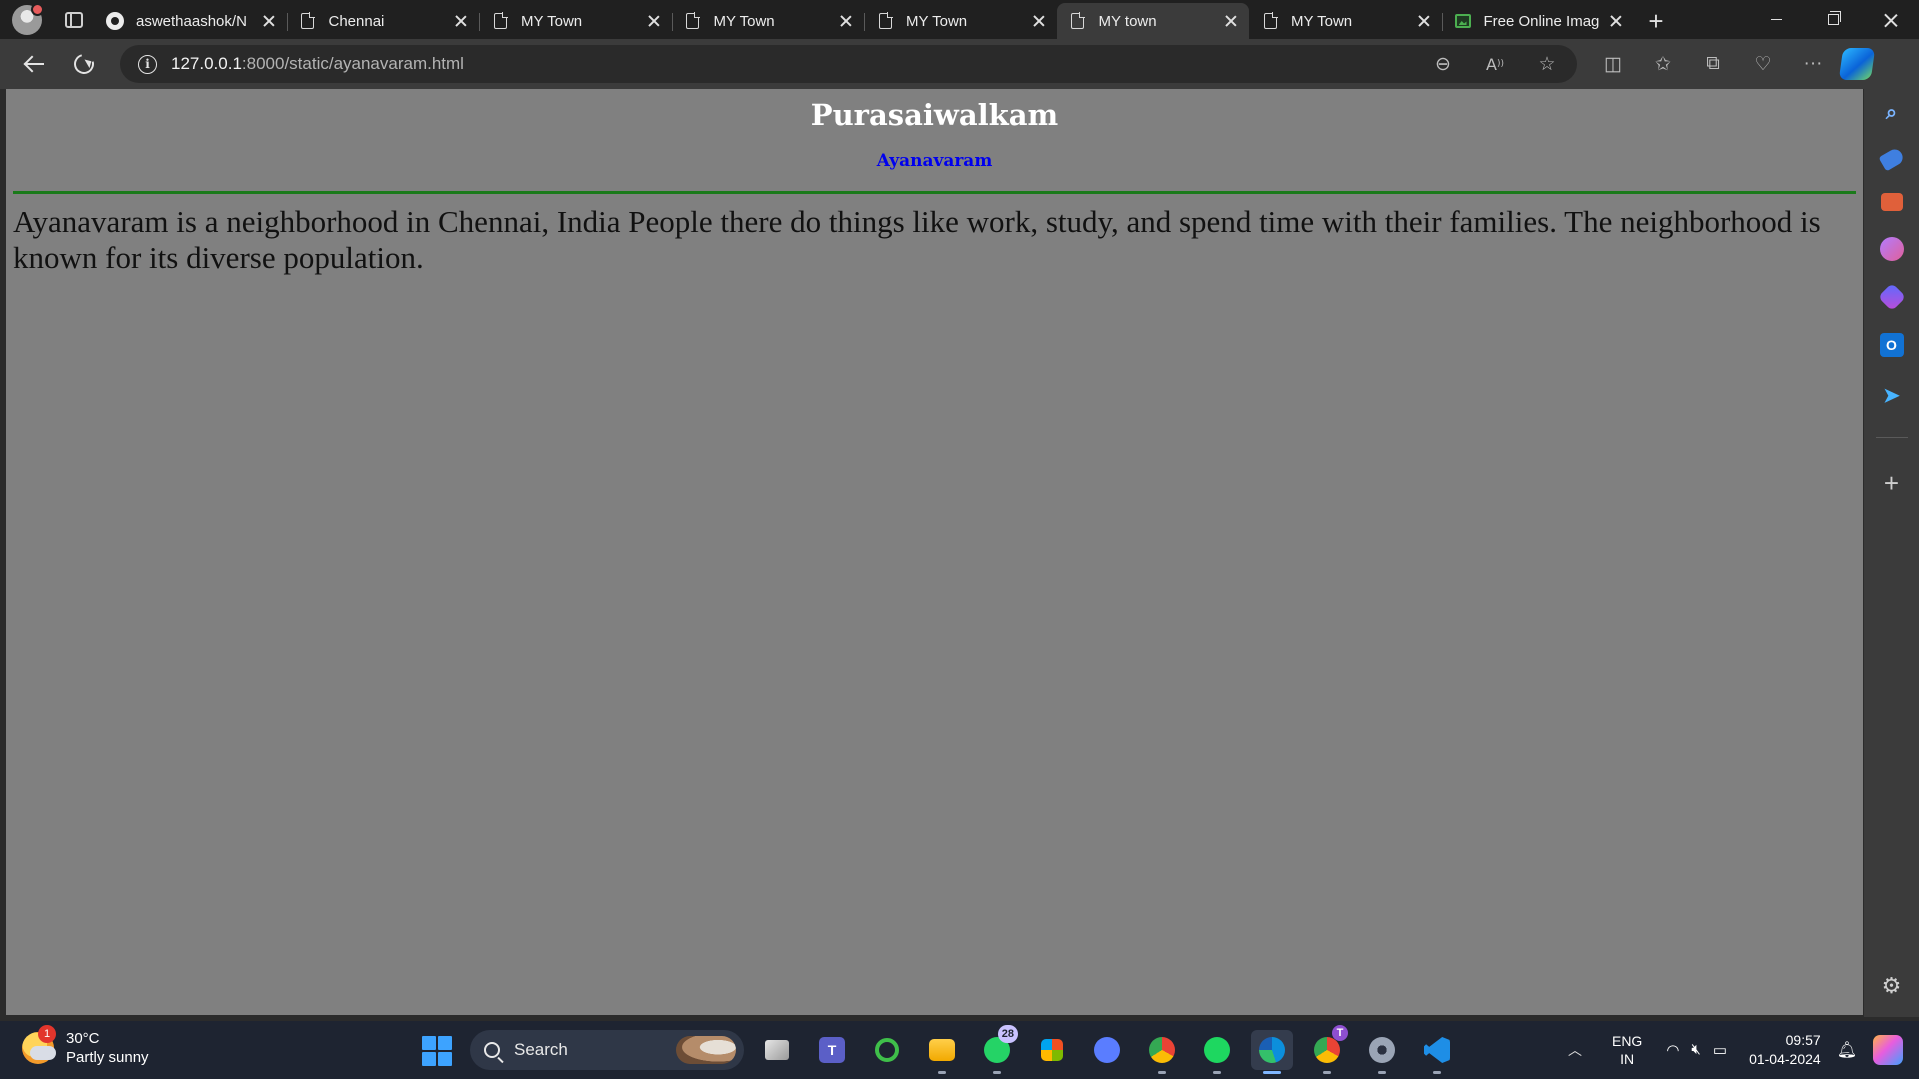 The image size is (1919, 1079). I want to click on store-app, so click(1052, 1050).